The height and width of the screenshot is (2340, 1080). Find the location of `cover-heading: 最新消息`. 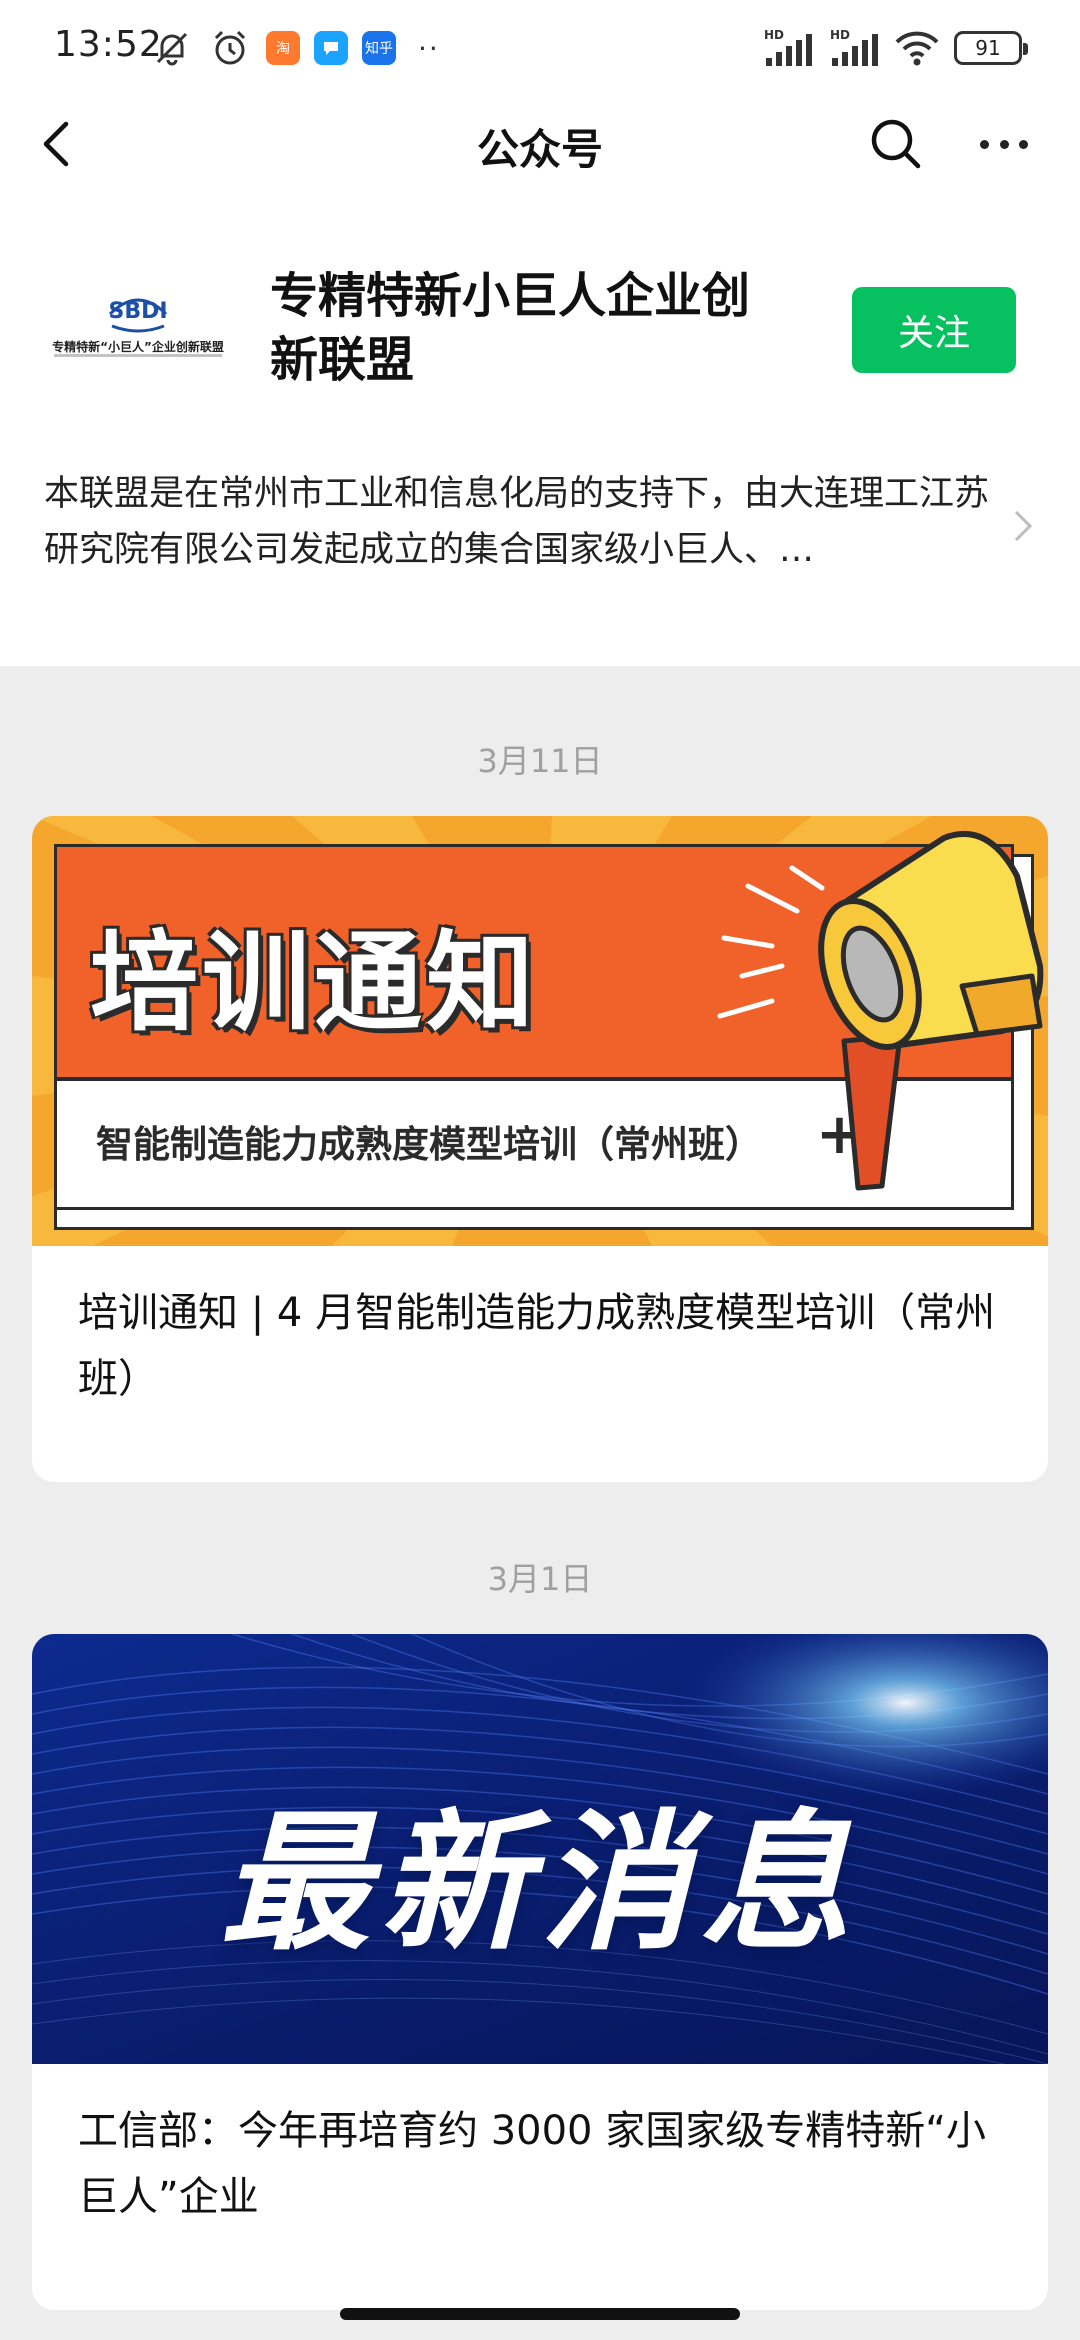

cover-heading: 最新消息 is located at coordinates (539, 1884).